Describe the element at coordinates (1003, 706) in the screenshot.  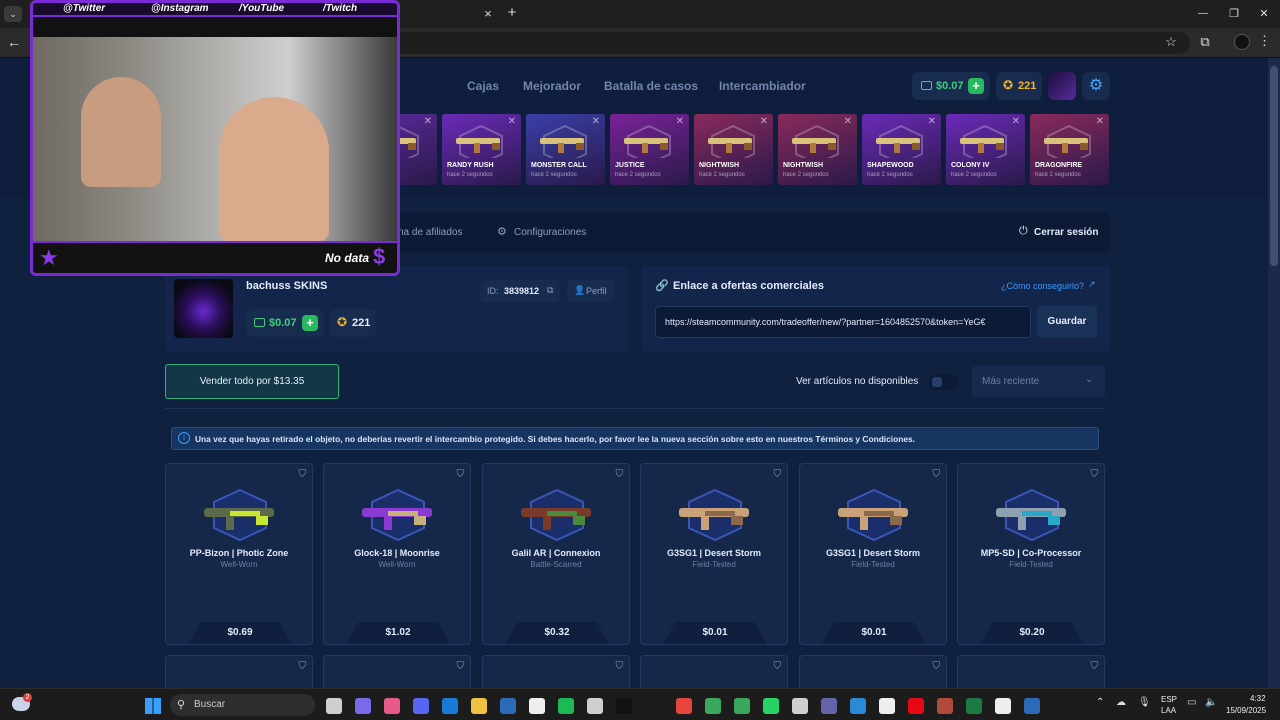
I see `notepad-icon` at that location.